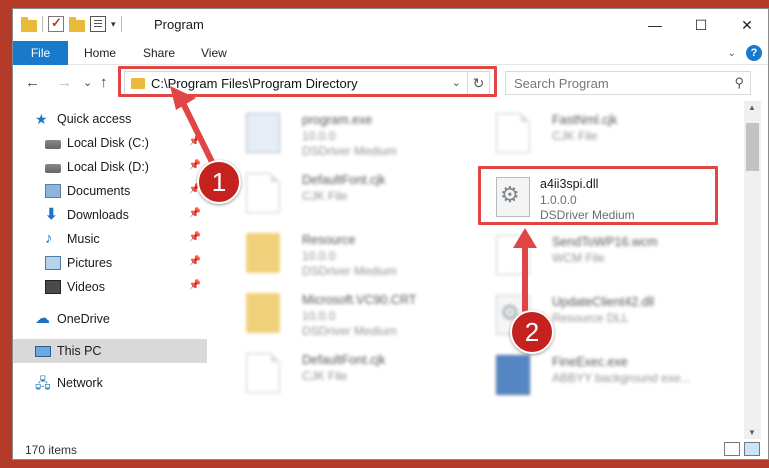  What do you see at coordinates (214, 53) in the screenshot?
I see `tab-view: View` at bounding box center [214, 53].